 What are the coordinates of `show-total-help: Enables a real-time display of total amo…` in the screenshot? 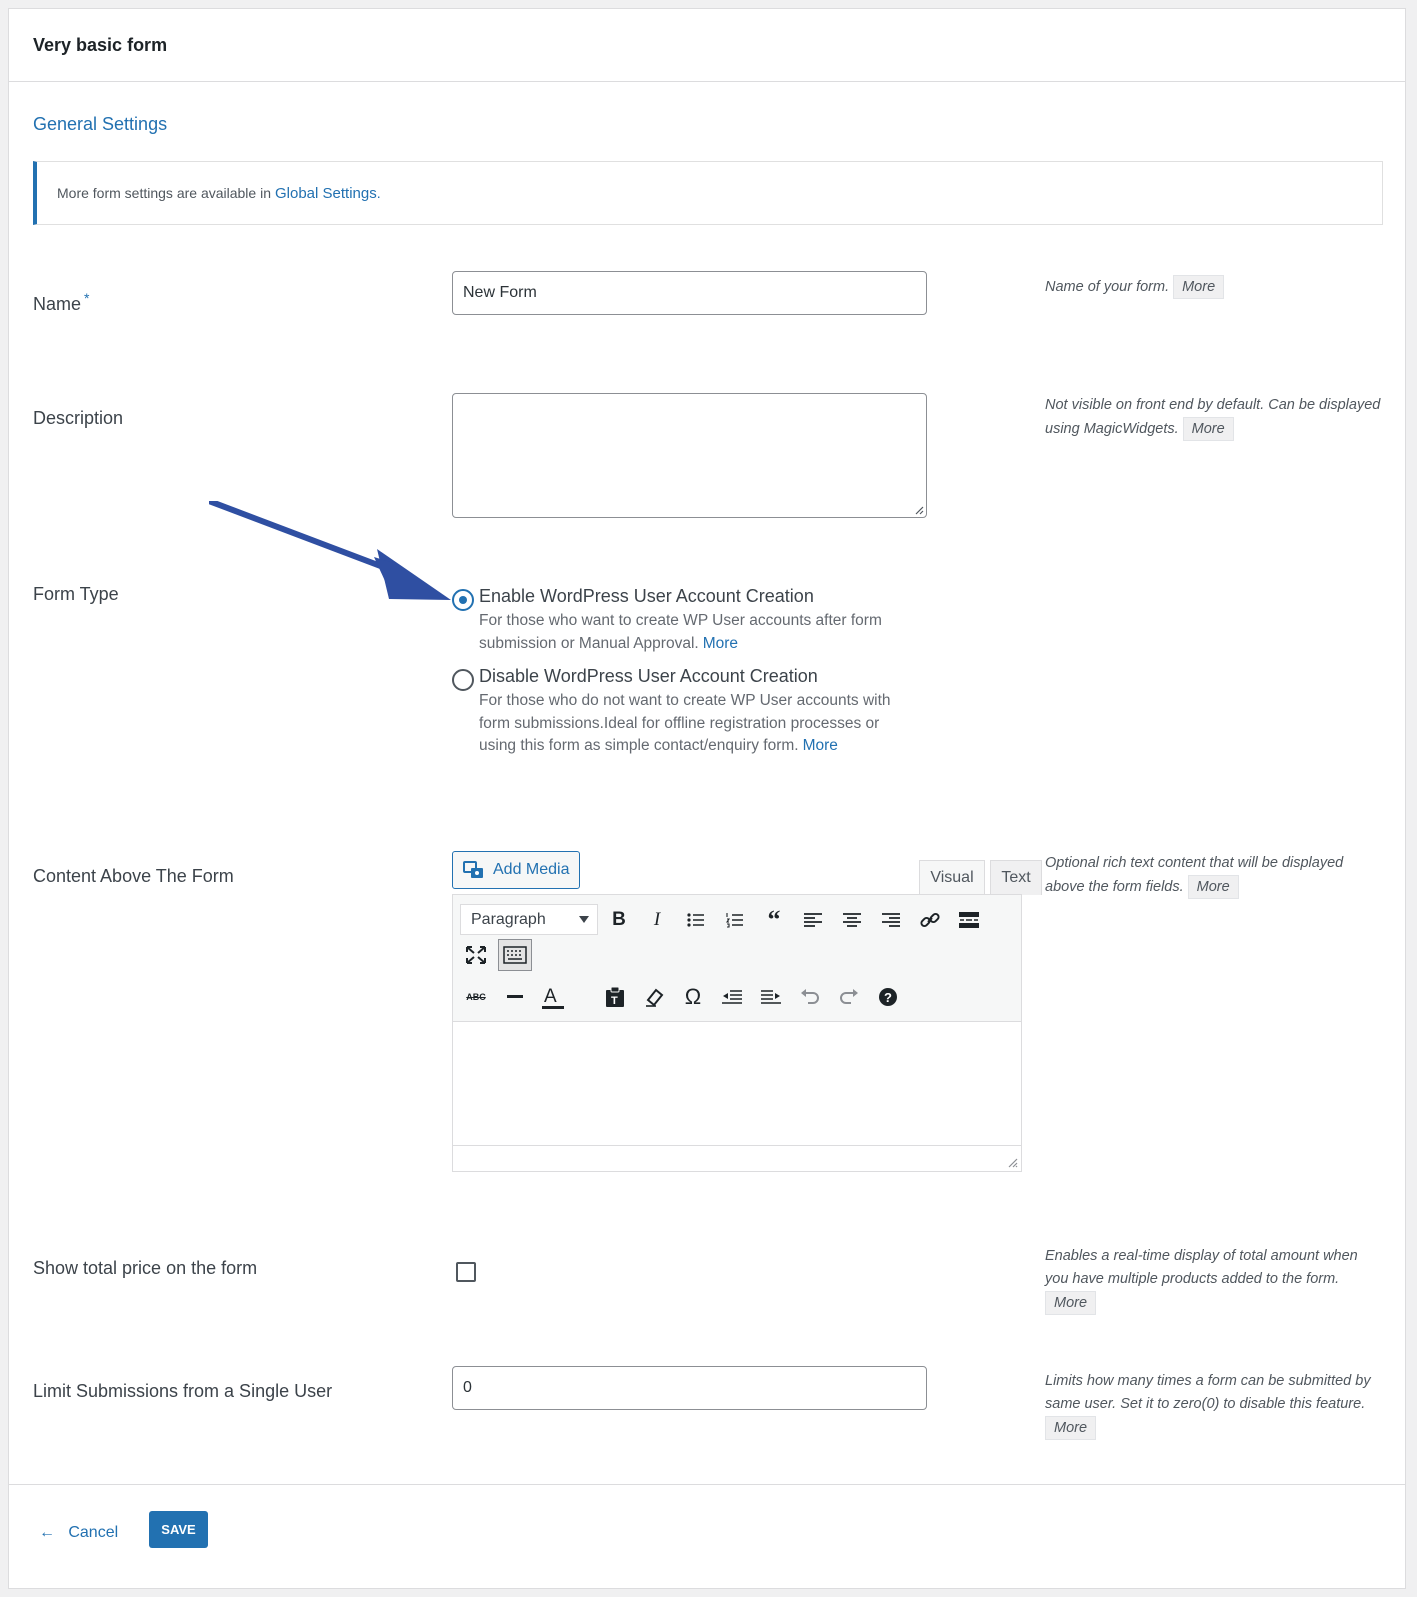 It's located at (1215, 1280).